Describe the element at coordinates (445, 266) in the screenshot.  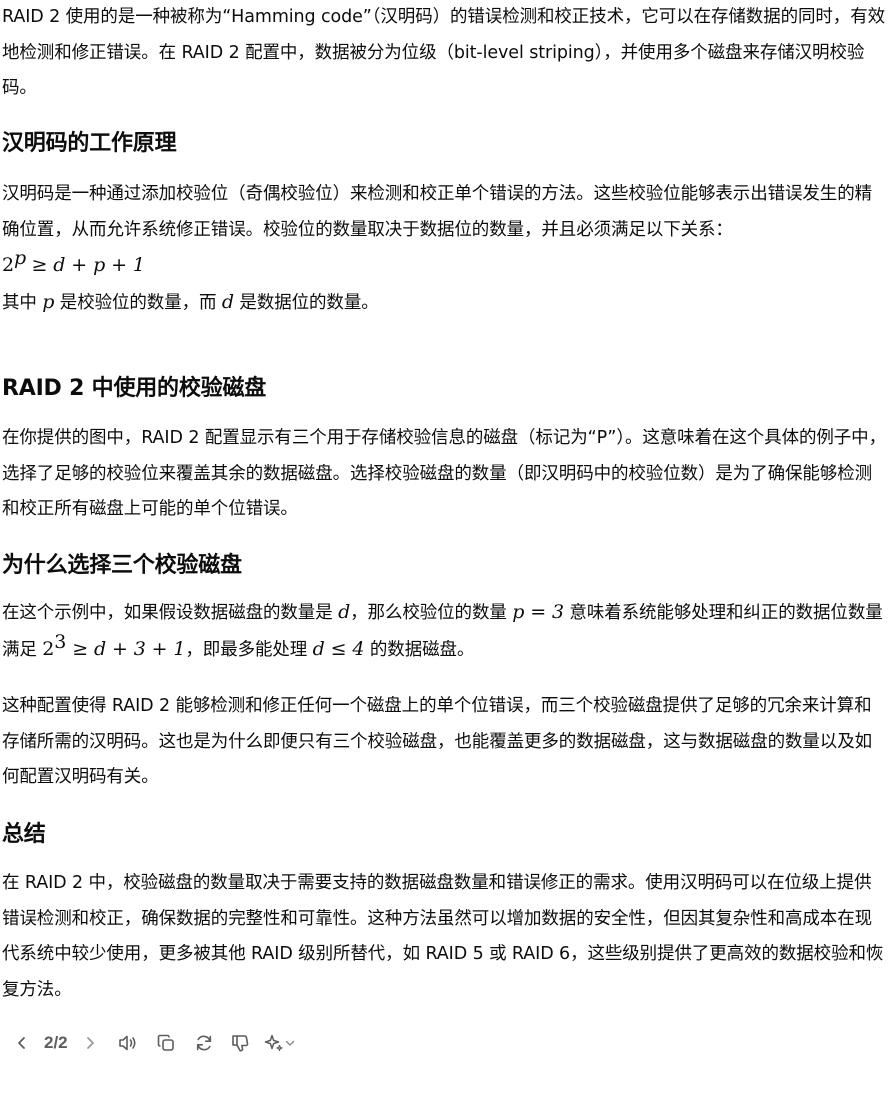
I see `formula-line: 2p ≥ d + p + 1` at that location.